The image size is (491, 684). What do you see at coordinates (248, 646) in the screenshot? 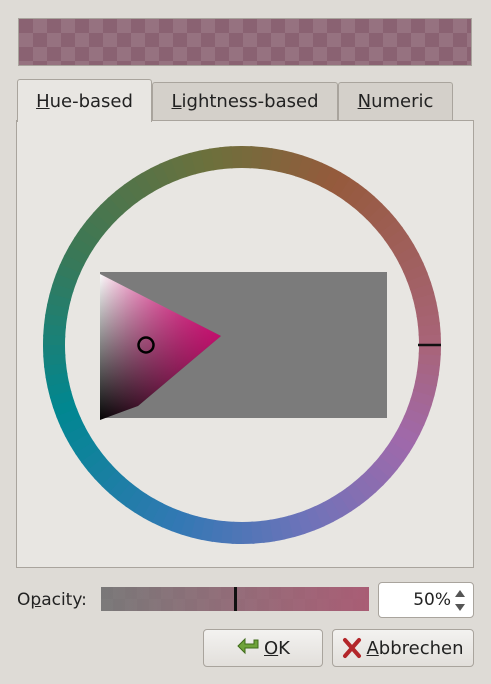
I see `green-check-arrow-icon` at bounding box center [248, 646].